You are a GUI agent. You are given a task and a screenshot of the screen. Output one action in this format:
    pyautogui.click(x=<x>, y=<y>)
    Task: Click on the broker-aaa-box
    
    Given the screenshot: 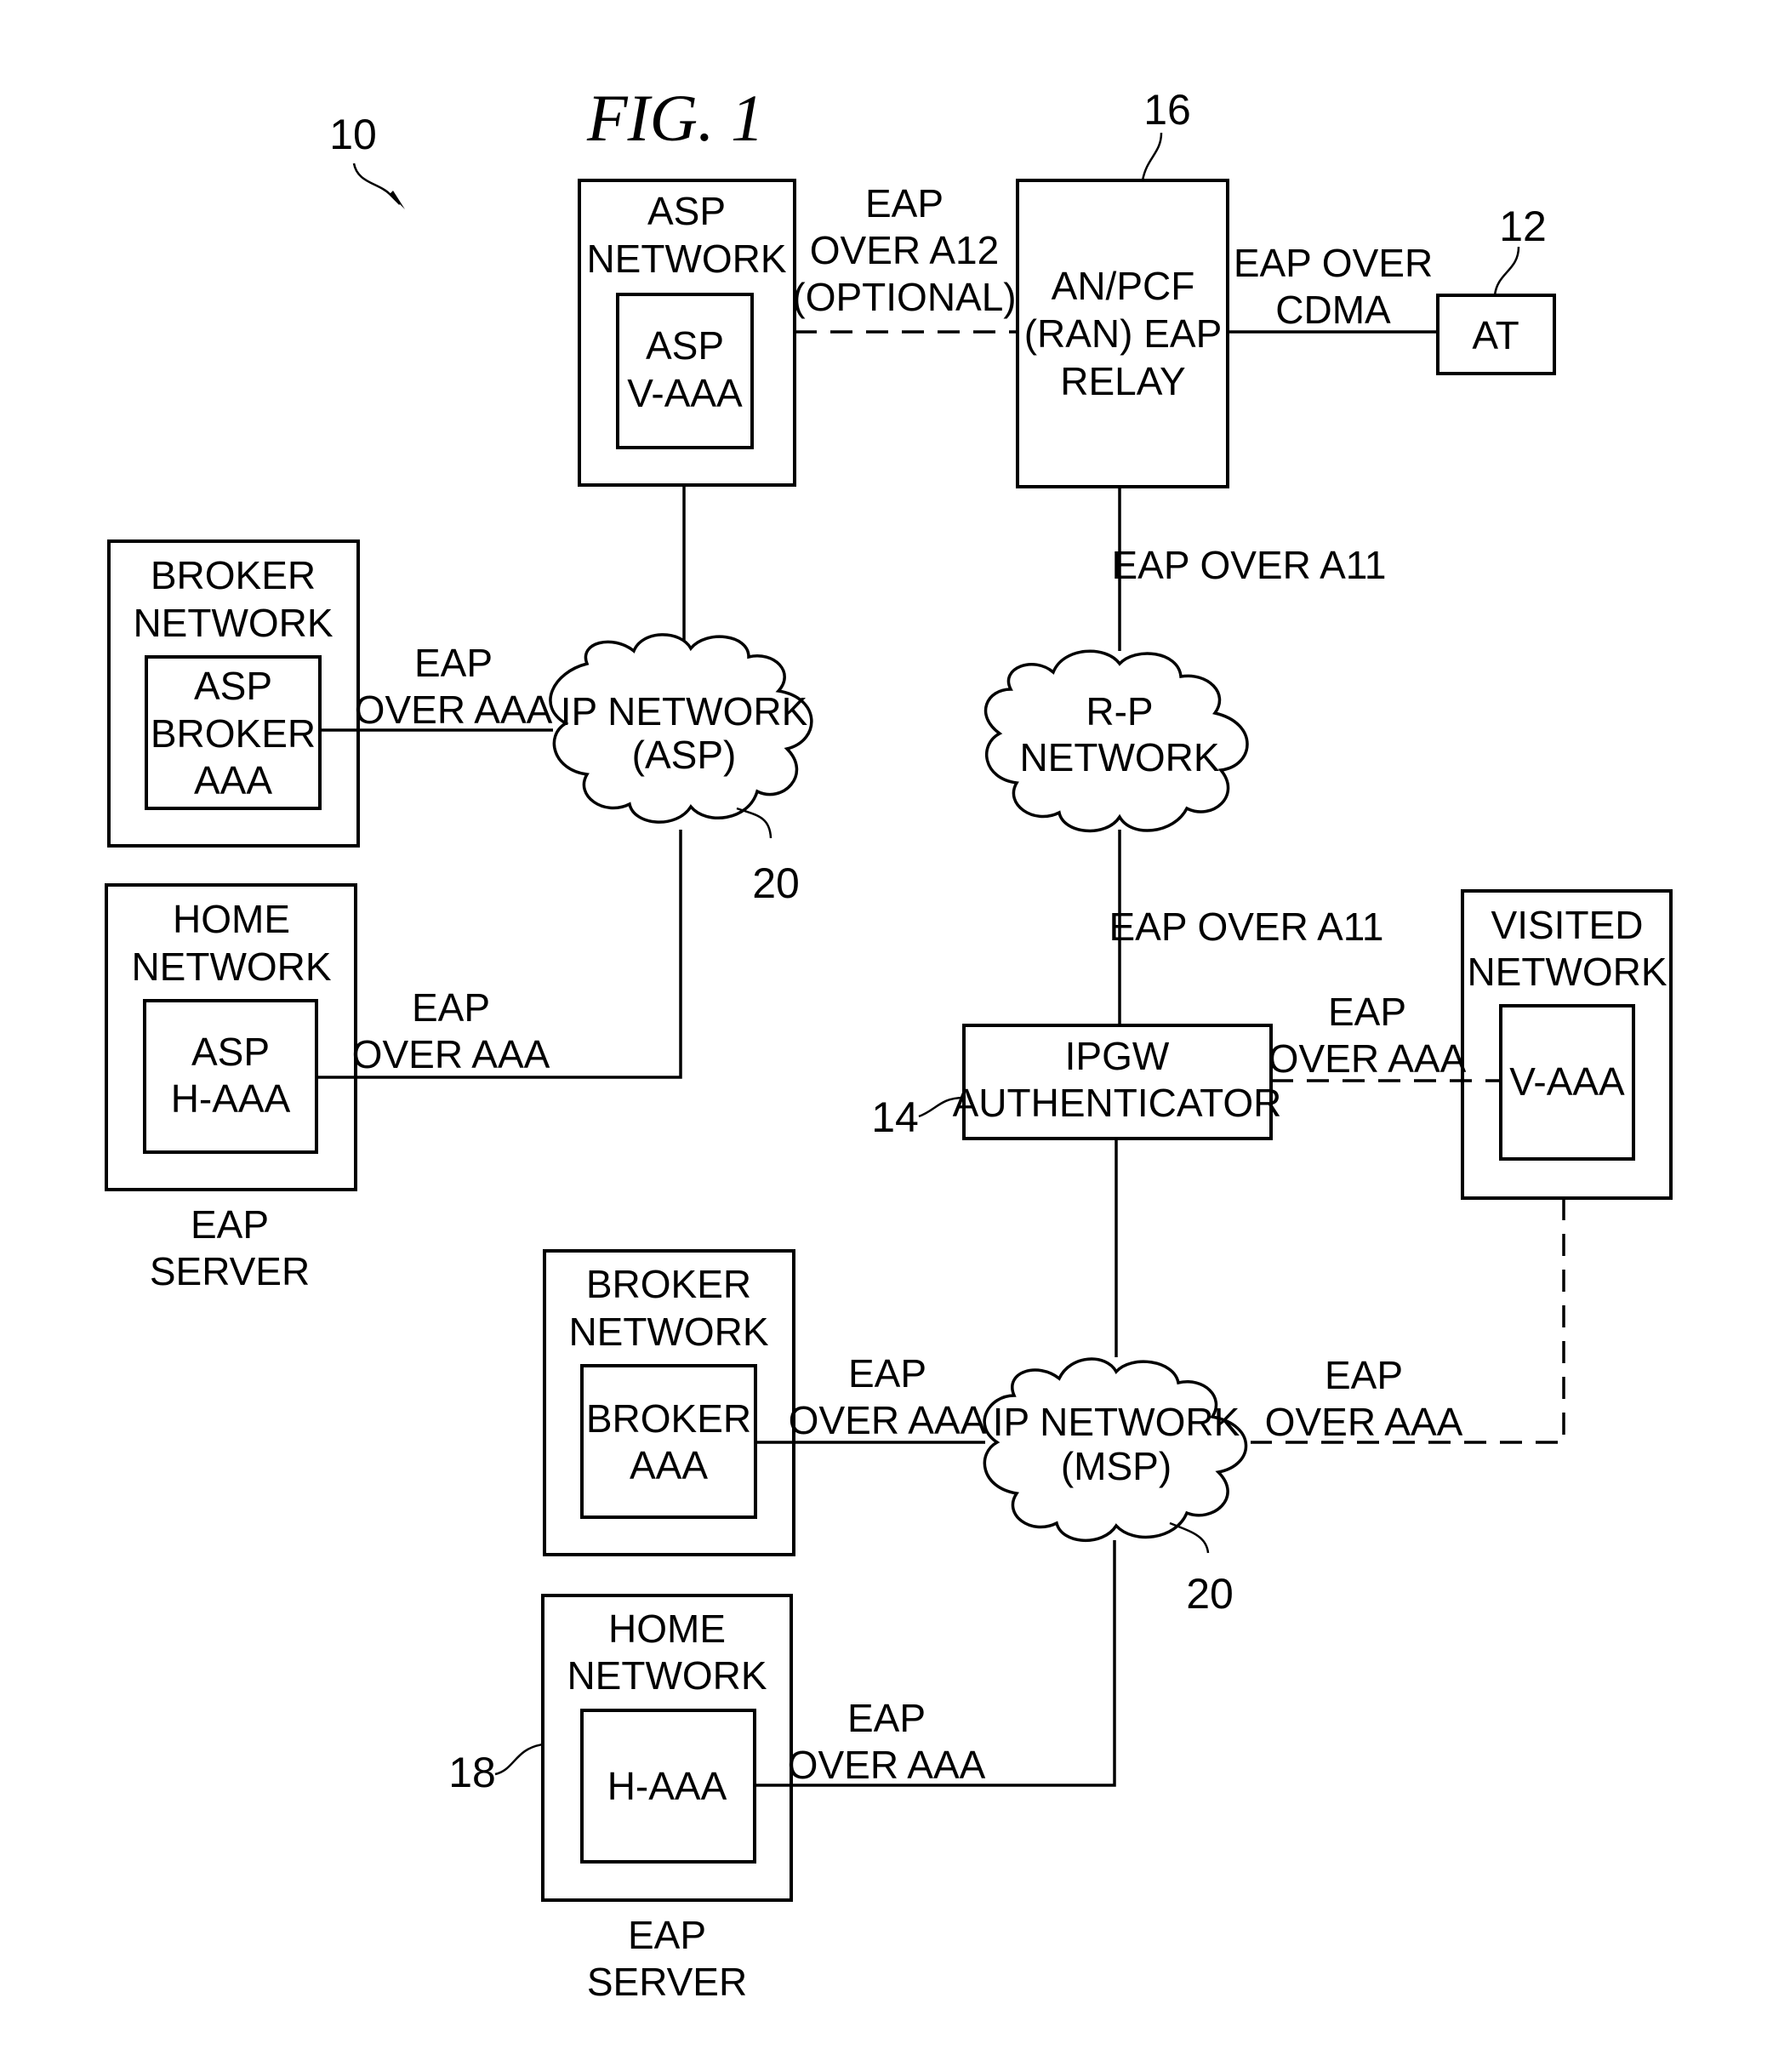 What is the action you would take?
    pyautogui.click(x=668, y=1441)
    